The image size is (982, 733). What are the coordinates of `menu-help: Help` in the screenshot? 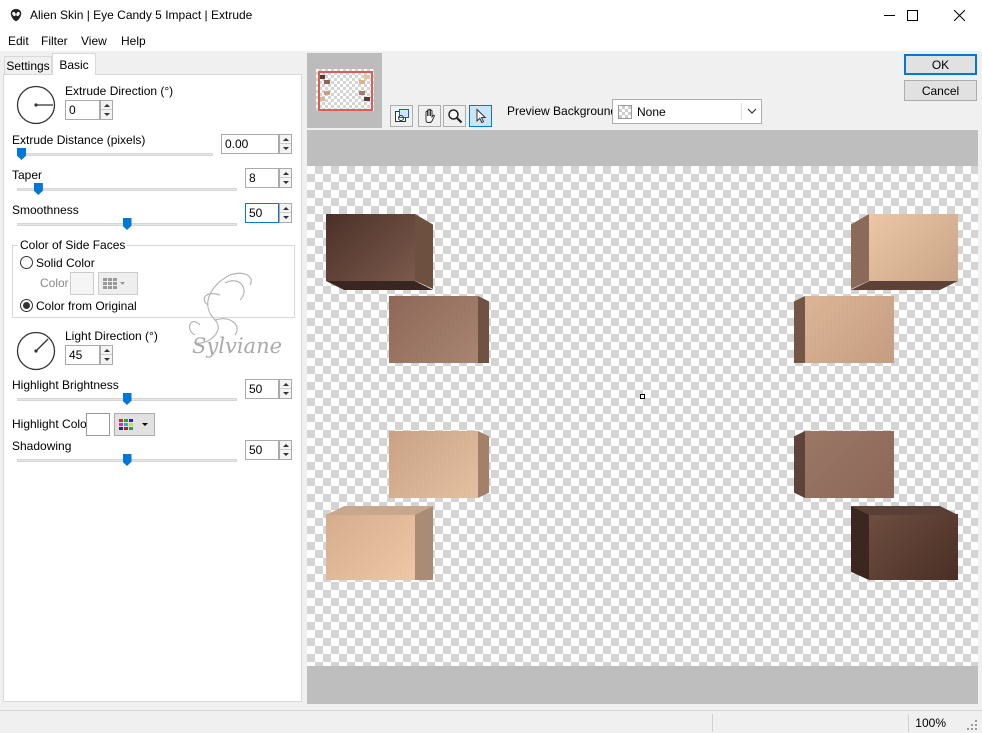 It's located at (133, 41).